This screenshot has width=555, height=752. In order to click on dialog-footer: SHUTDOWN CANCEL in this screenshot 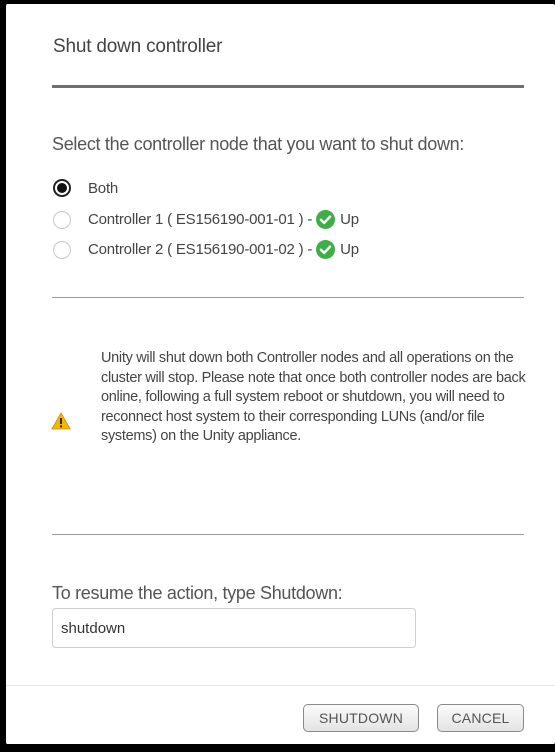, I will do `click(280, 714)`.